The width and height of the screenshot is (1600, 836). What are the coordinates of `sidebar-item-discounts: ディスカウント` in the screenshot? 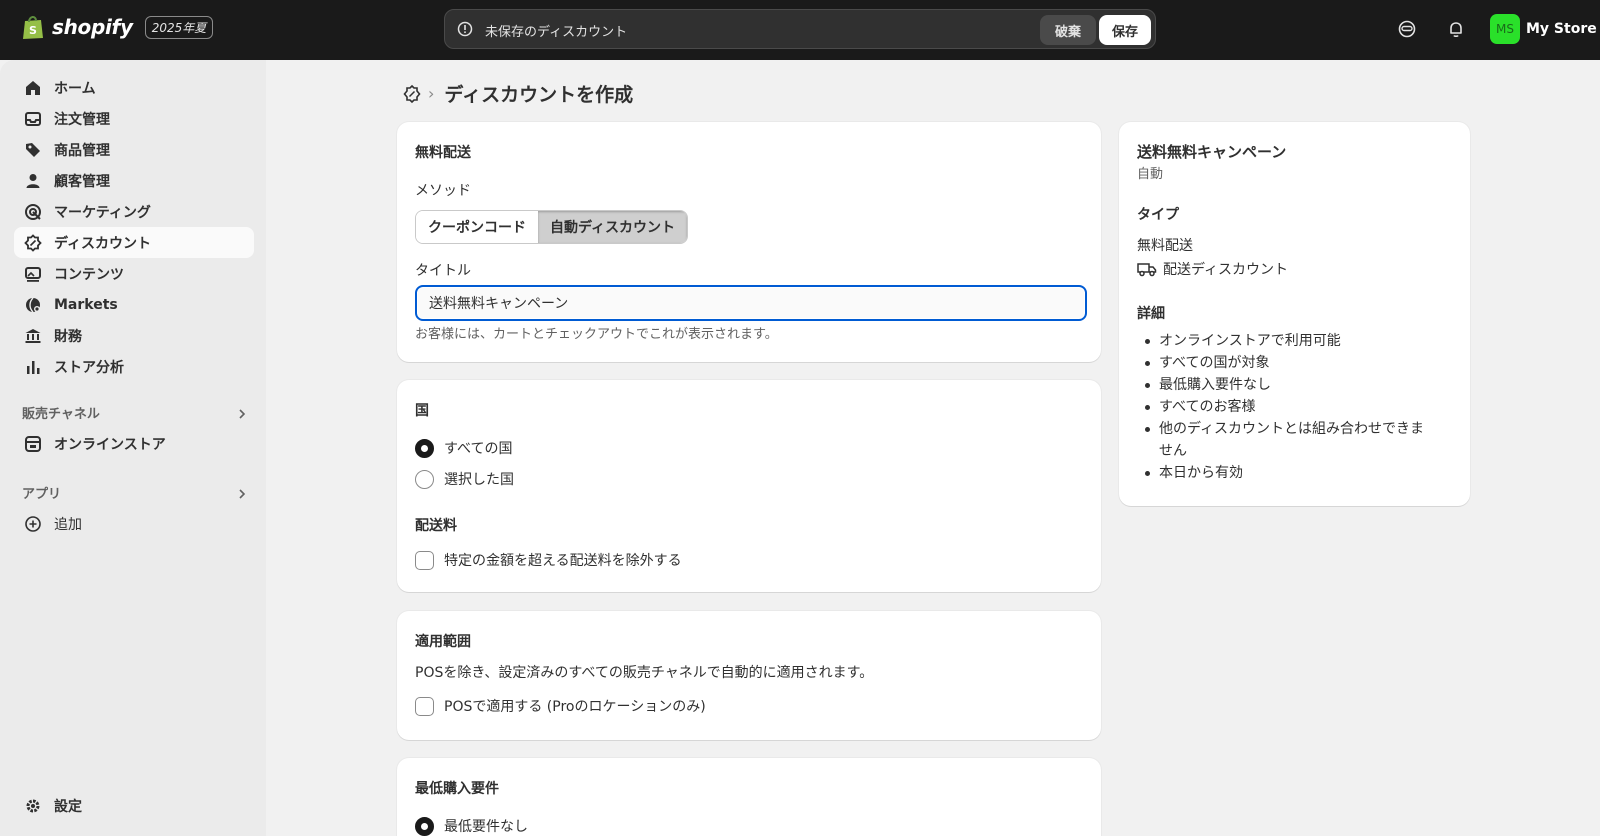 It's located at (134, 242).